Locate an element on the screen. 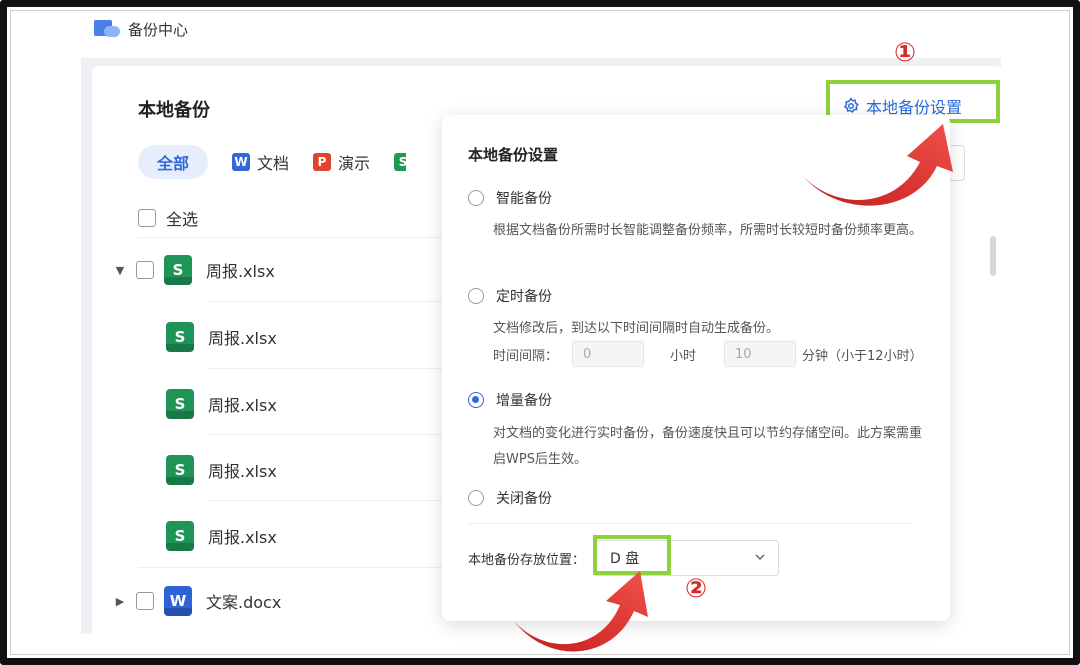 The width and height of the screenshot is (1080, 665). document-file-icon: W is located at coordinates (178, 601).